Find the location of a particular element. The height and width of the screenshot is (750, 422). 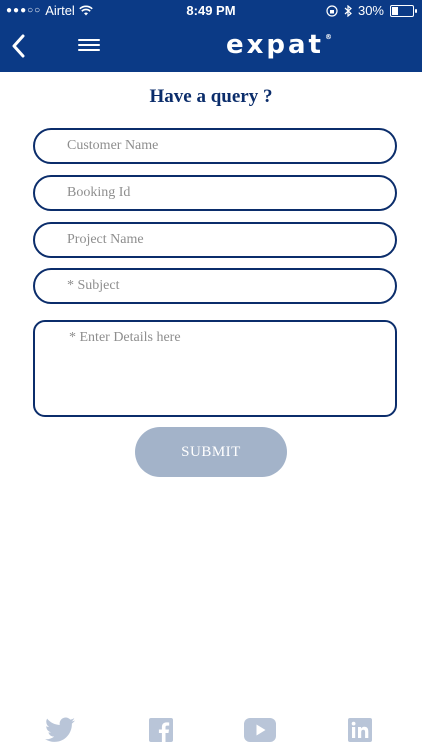

subject-input is located at coordinates (215, 286).